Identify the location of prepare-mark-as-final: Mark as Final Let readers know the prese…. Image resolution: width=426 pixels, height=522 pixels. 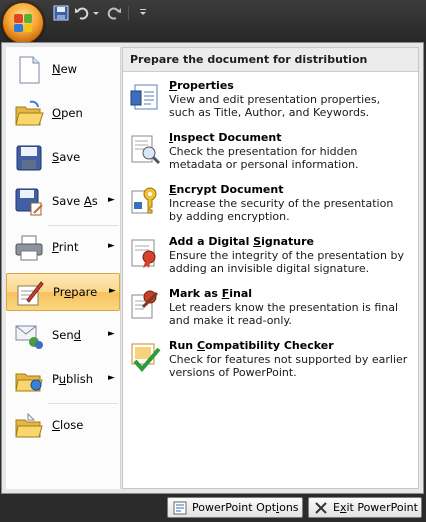
(270, 311).